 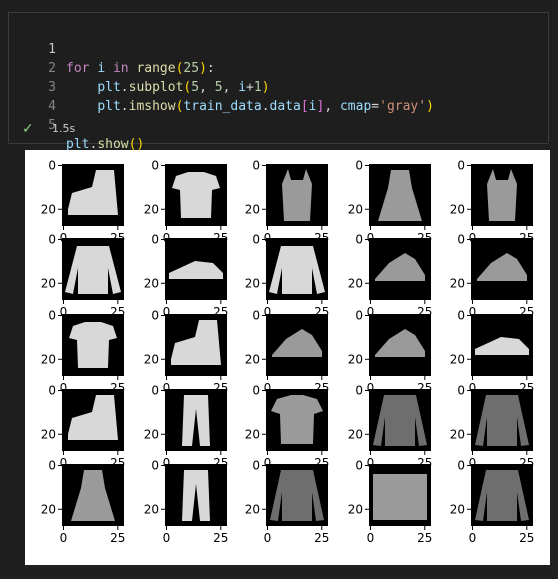 What do you see at coordinates (64, 128) in the screenshot?
I see `execution-time: 1.5s` at bounding box center [64, 128].